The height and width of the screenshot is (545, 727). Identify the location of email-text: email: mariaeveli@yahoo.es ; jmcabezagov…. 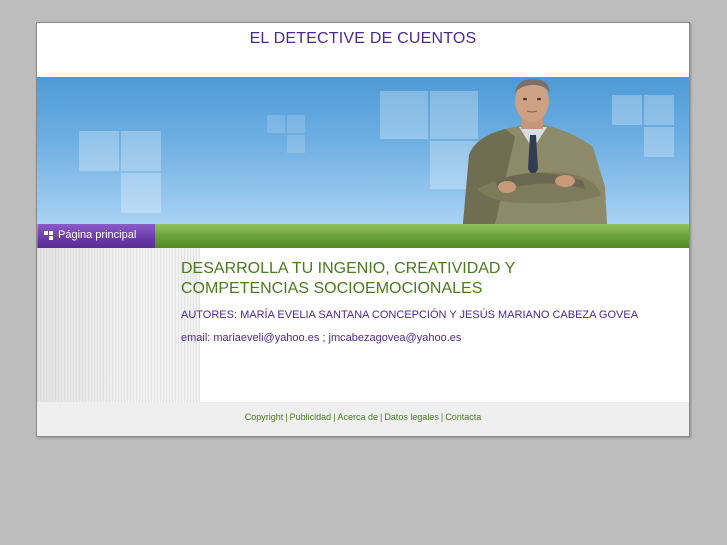
(321, 338).